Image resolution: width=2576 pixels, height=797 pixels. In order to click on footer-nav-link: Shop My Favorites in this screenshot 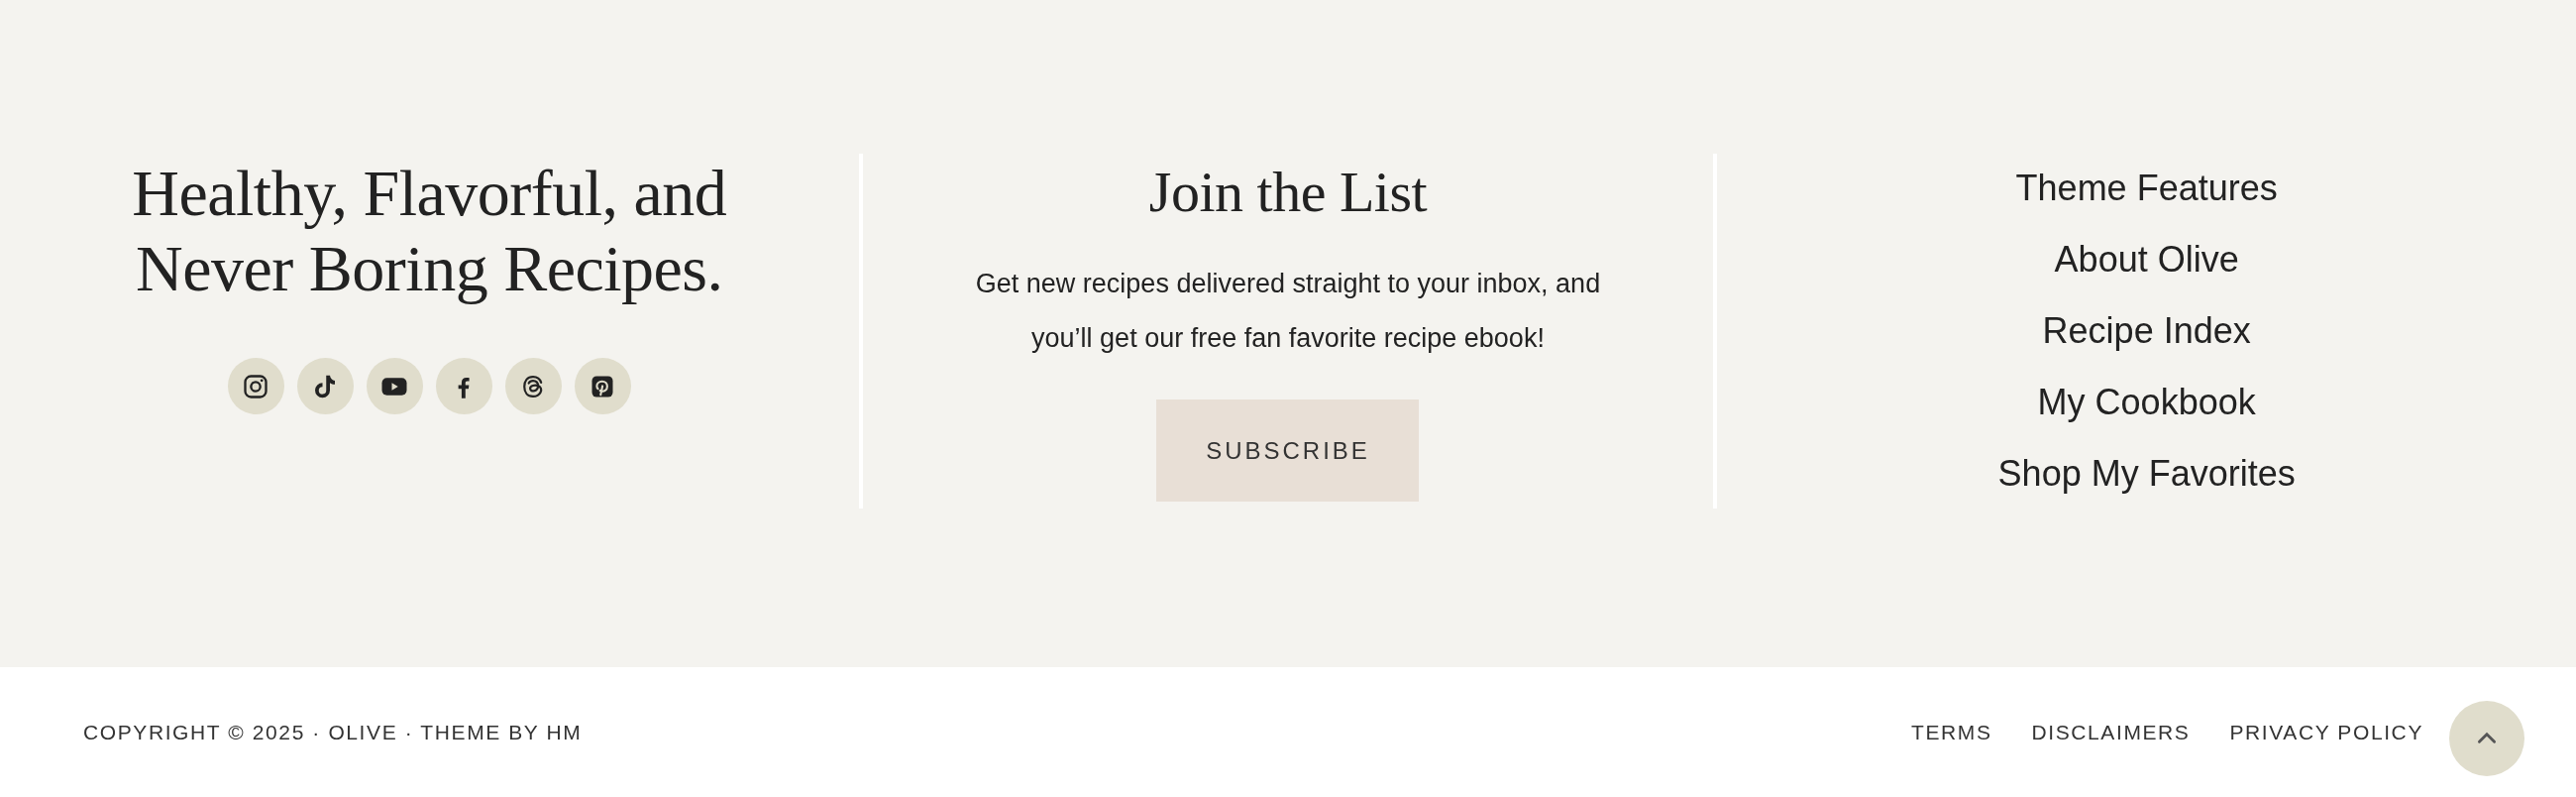, I will do `click(2146, 474)`.